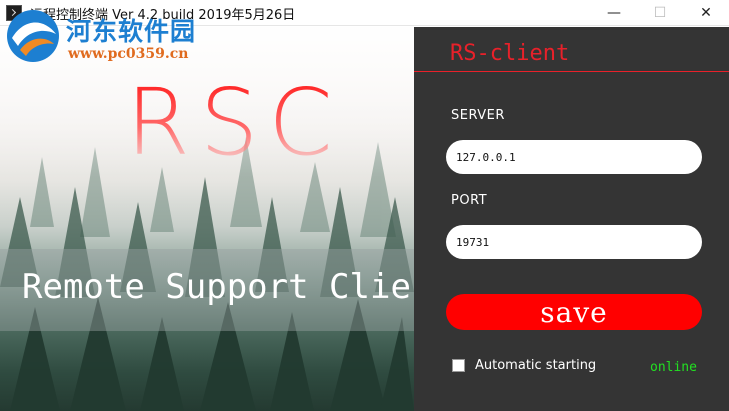 The height and width of the screenshot is (411, 729). What do you see at coordinates (574, 157) in the screenshot?
I see `server-input` at bounding box center [574, 157].